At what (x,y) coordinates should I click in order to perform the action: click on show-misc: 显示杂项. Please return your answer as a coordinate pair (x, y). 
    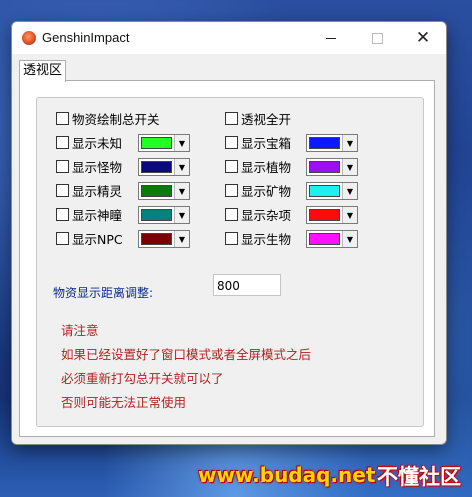
    Looking at the image, I should click on (258, 214).